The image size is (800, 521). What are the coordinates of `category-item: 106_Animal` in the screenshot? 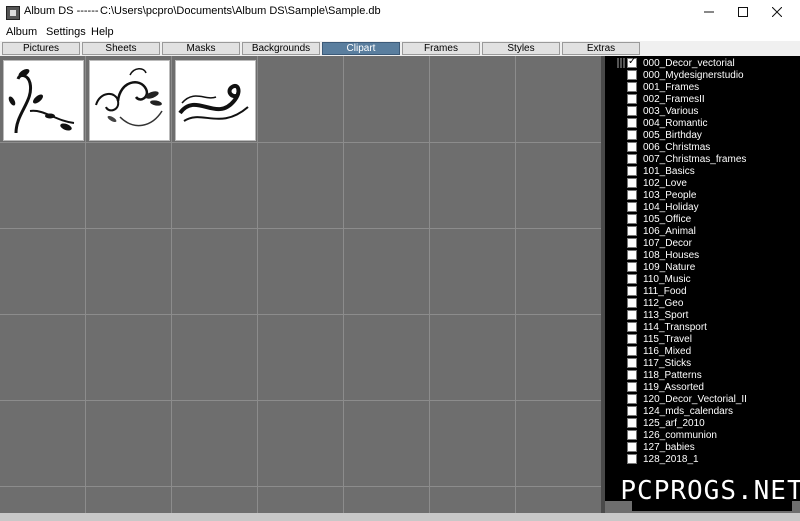 It's located at (661, 231).